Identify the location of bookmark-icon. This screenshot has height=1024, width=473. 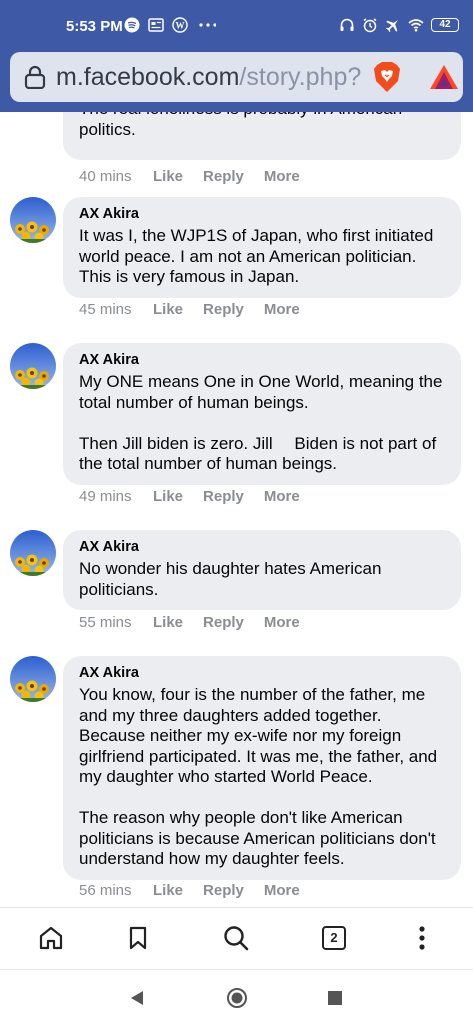
(138, 938).